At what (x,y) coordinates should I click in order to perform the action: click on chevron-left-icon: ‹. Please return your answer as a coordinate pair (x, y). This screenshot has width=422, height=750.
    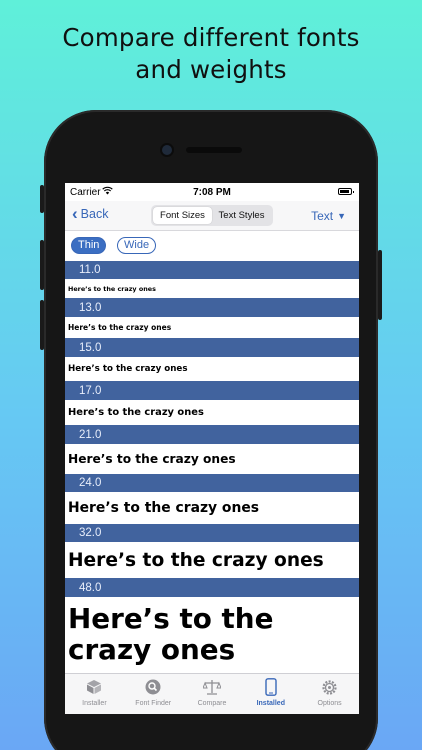
    Looking at the image, I should click on (75, 213).